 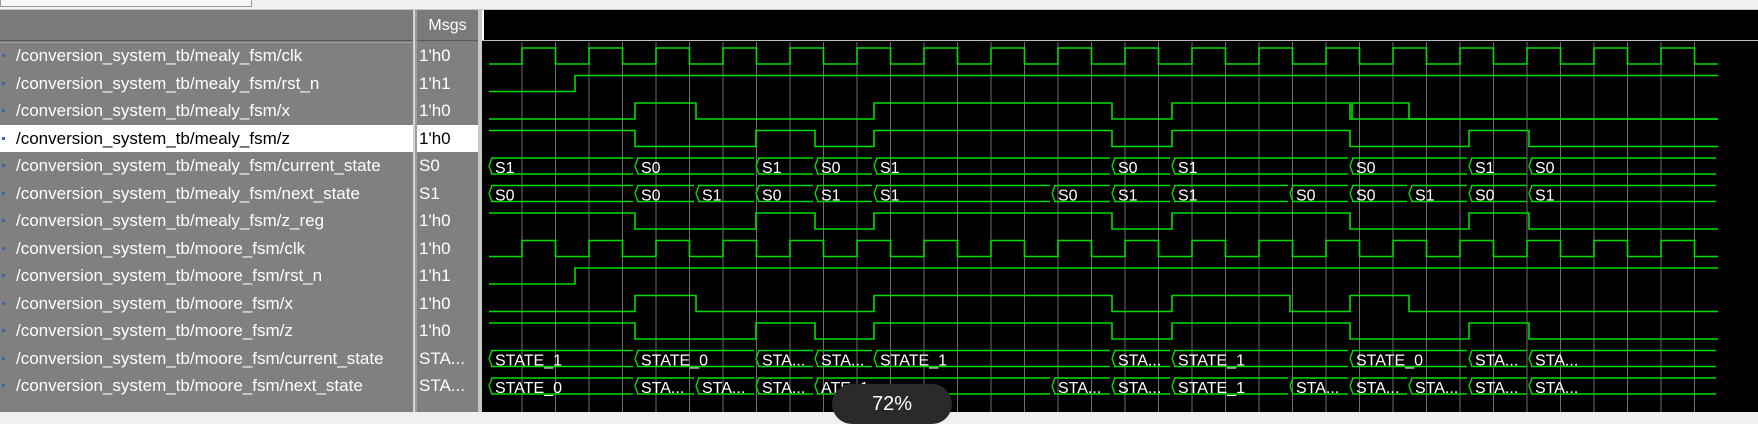 What do you see at coordinates (206, 275) in the screenshot?
I see `signal-row: /conversion_system_tb/moore_fsm/rst_n` at bounding box center [206, 275].